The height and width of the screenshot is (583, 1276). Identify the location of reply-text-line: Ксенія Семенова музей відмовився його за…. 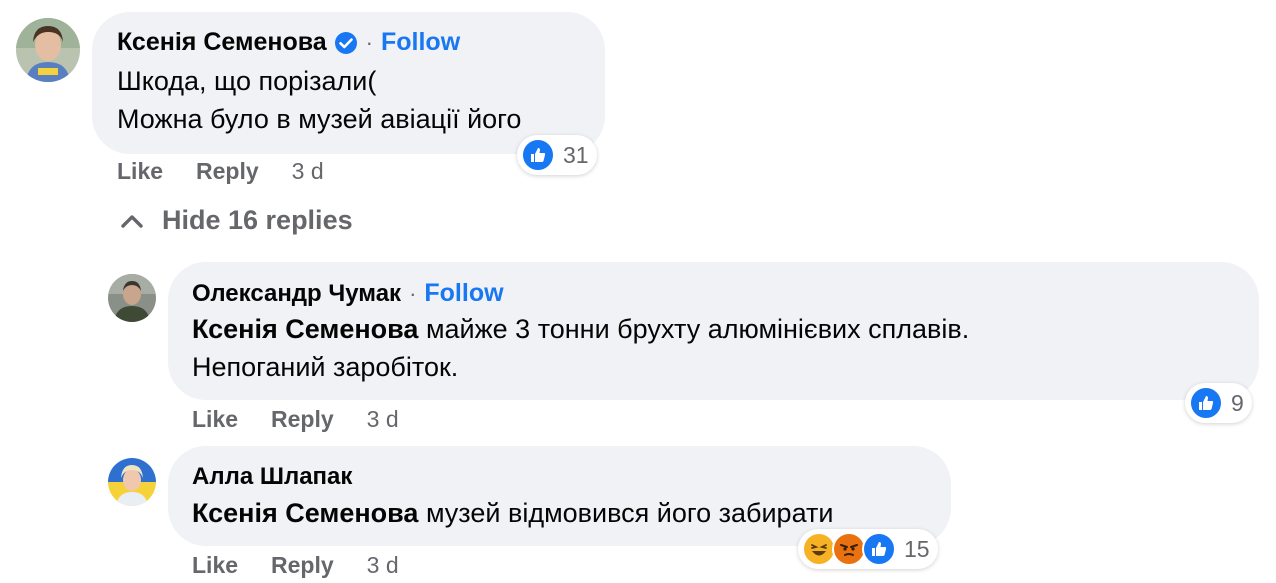
(512, 513).